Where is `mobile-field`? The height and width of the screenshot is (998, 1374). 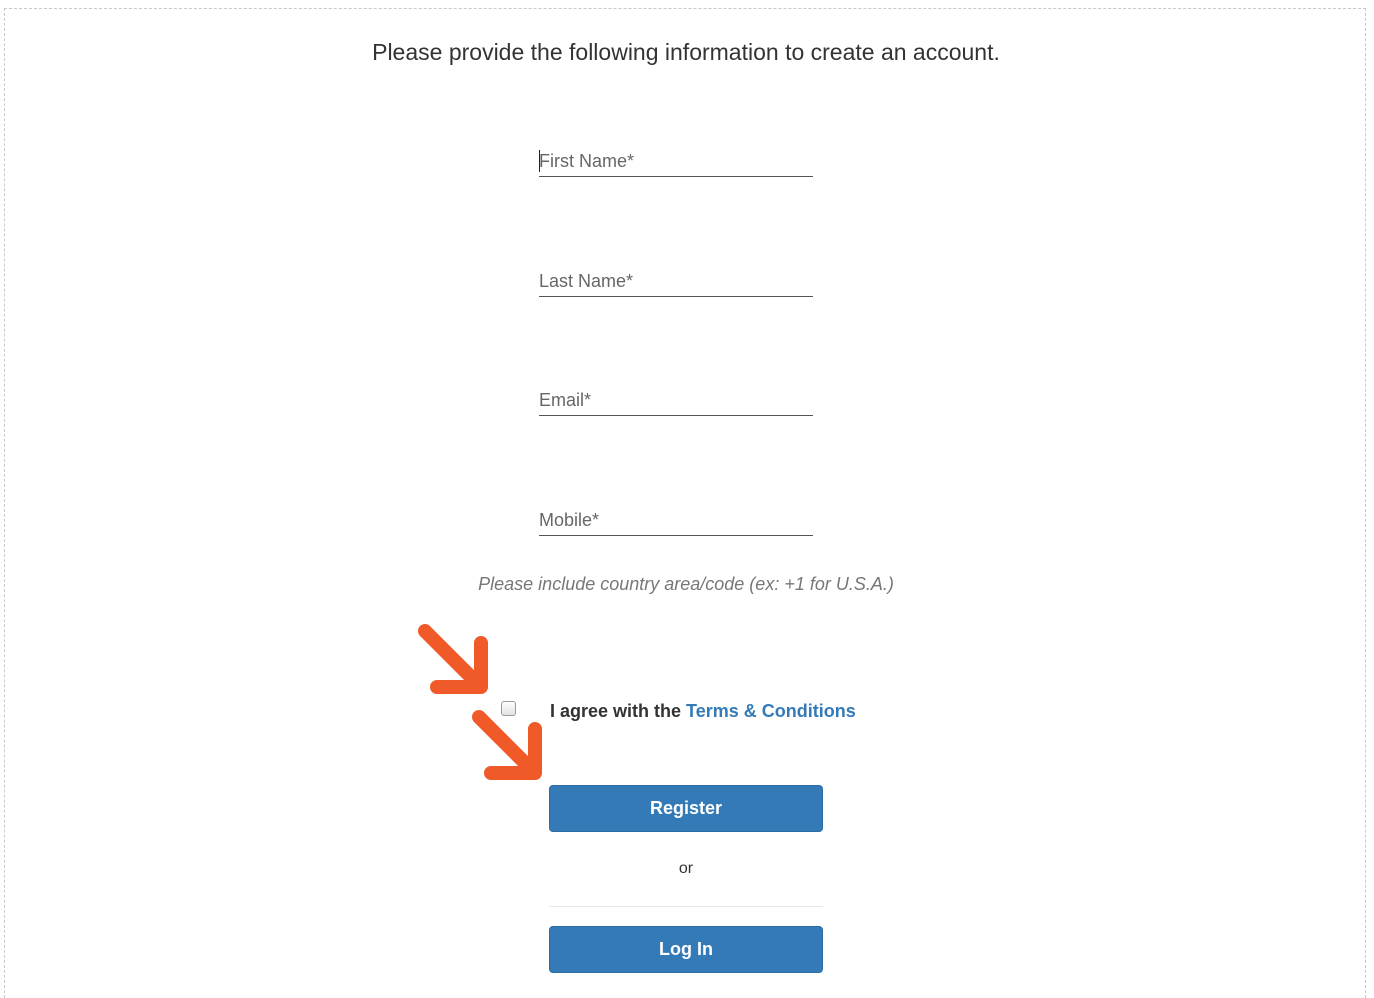
mobile-field is located at coordinates (676, 521).